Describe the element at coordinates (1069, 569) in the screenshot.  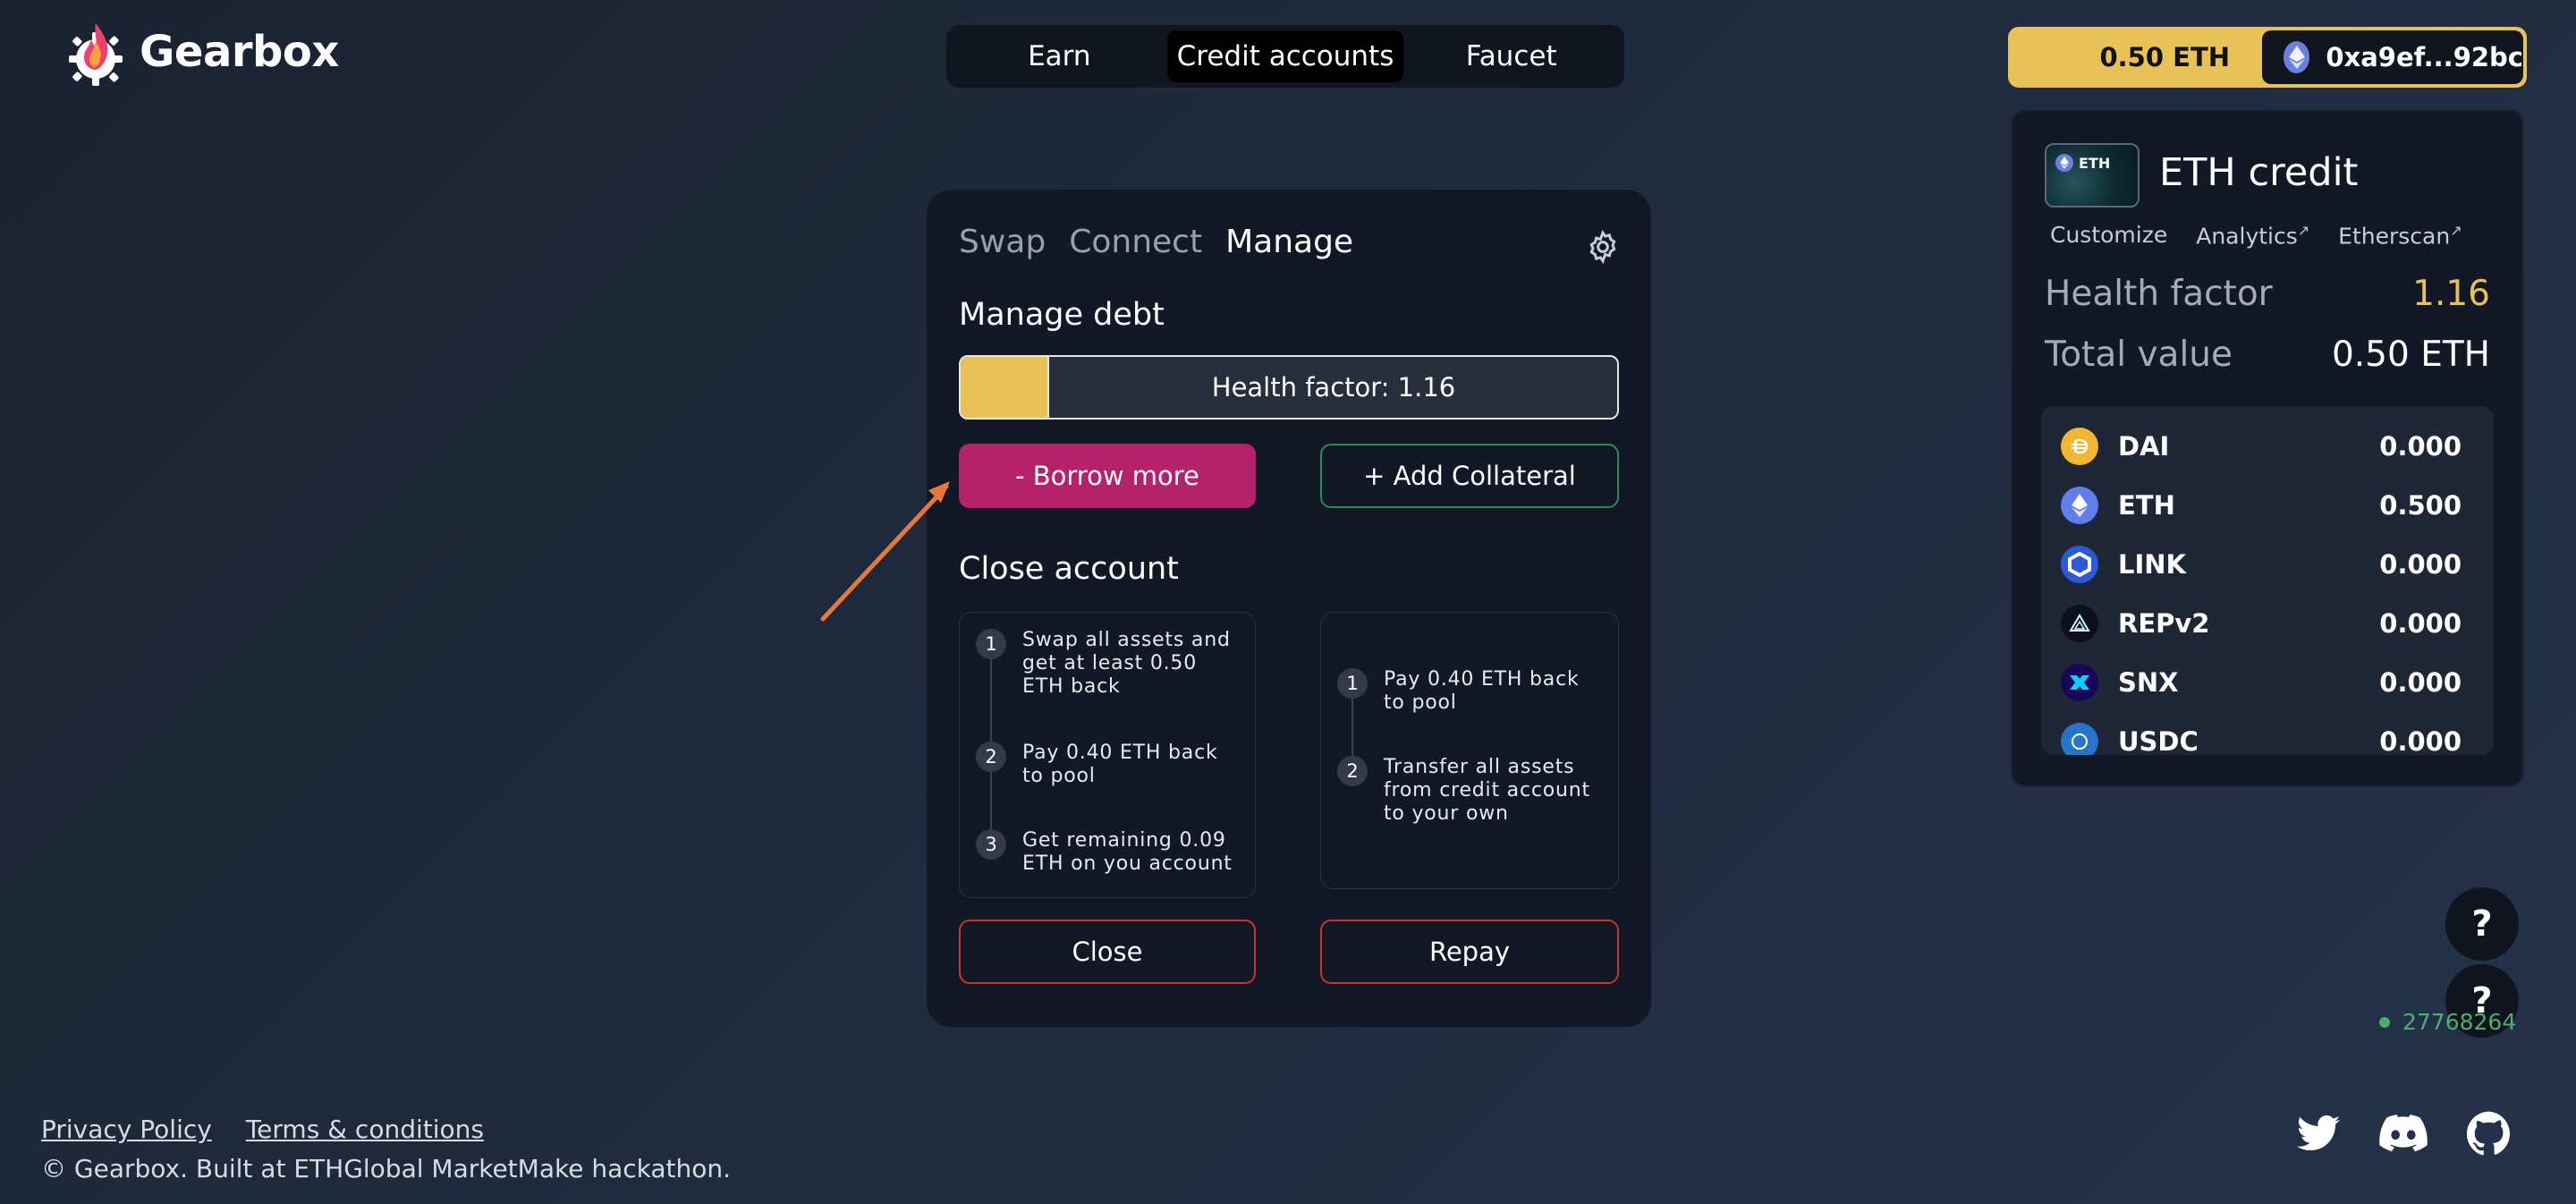
I see `close-account-title: Close account` at that location.